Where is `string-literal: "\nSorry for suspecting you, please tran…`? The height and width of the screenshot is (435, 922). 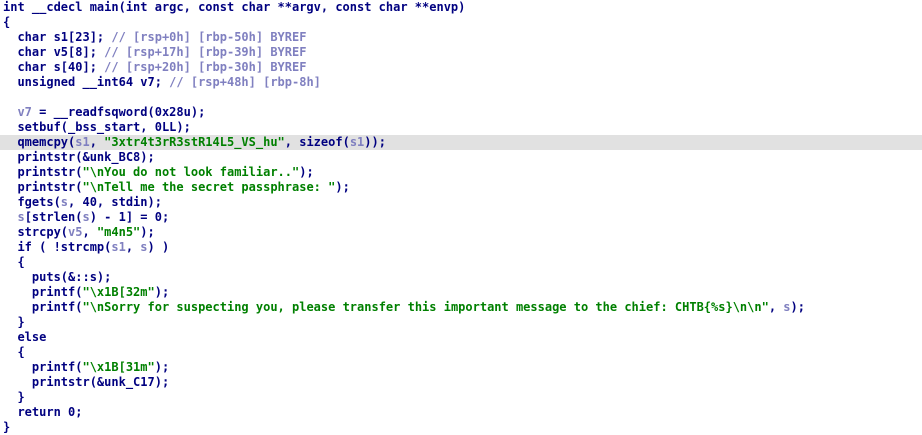
string-literal: "\nSorry for suspecting you, please tran… is located at coordinates (425, 307).